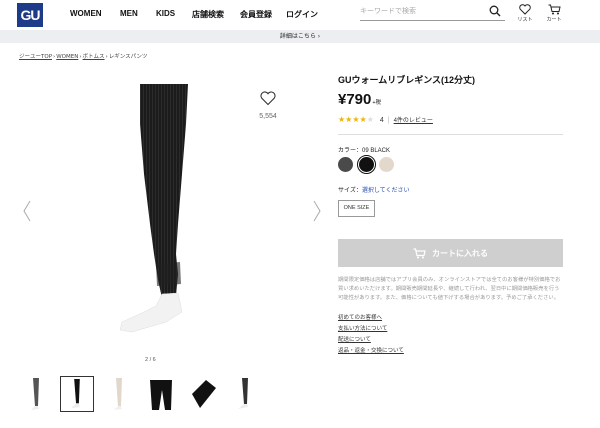 This screenshot has height=428, width=600. I want to click on header: GU WOMEN MEN KIDS 店舗検索 会員登録 ログイン リスト カート, so click(300, 15).